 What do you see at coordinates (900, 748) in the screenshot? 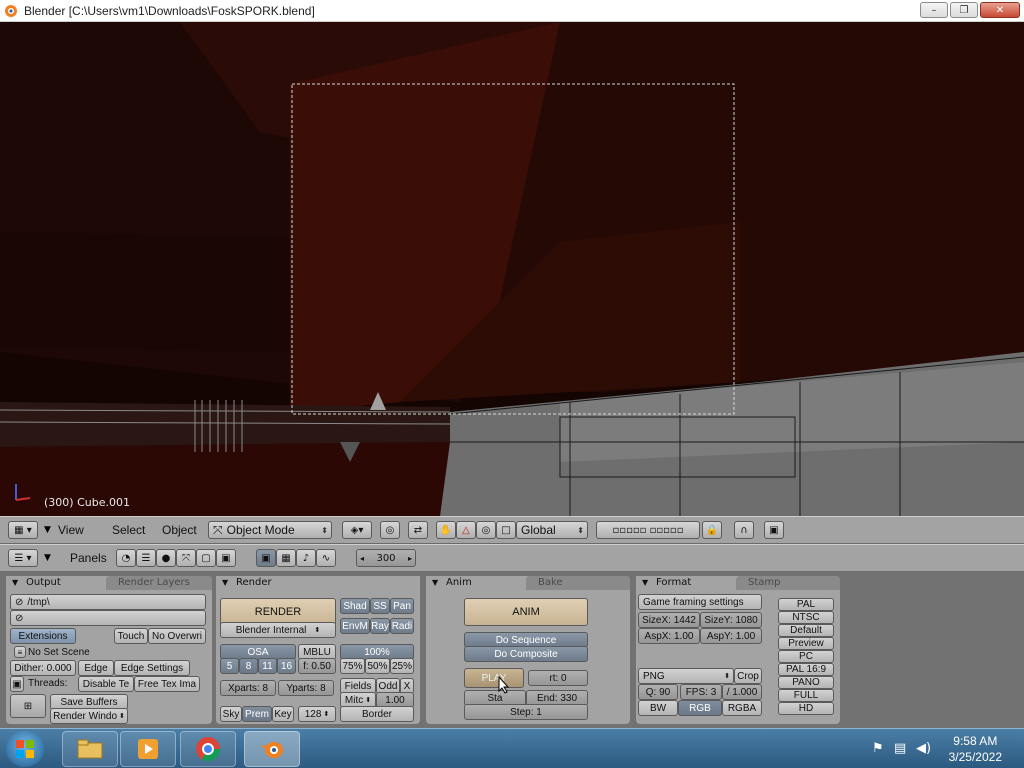
I see `network-icon: ▤` at bounding box center [900, 748].